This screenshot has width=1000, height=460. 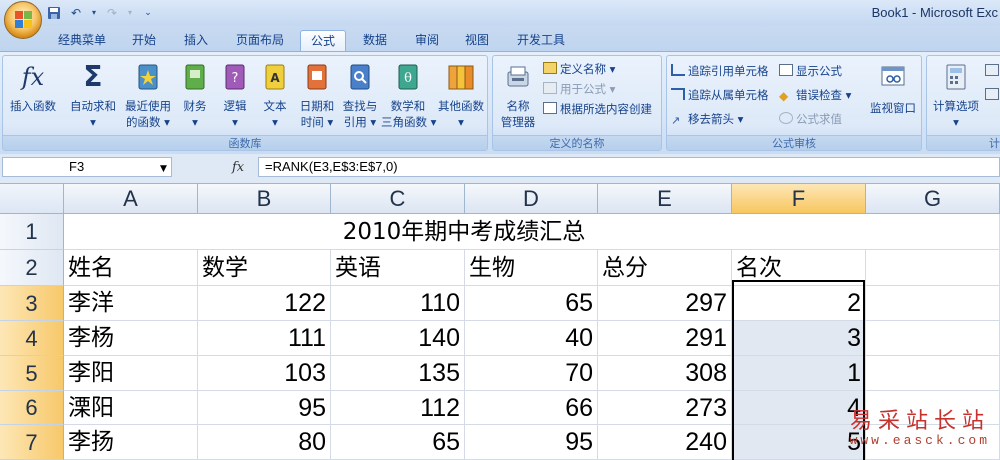 What do you see at coordinates (131, 303) in the screenshot?
I see `cell-name: 李洋` at bounding box center [131, 303].